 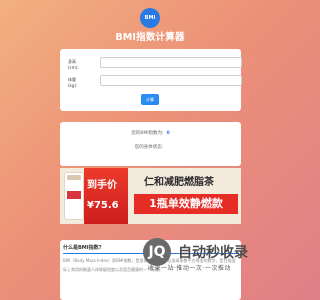 I want to click on ad-headline: 仁和减肥燃脂茶, so click(x=179, y=182).